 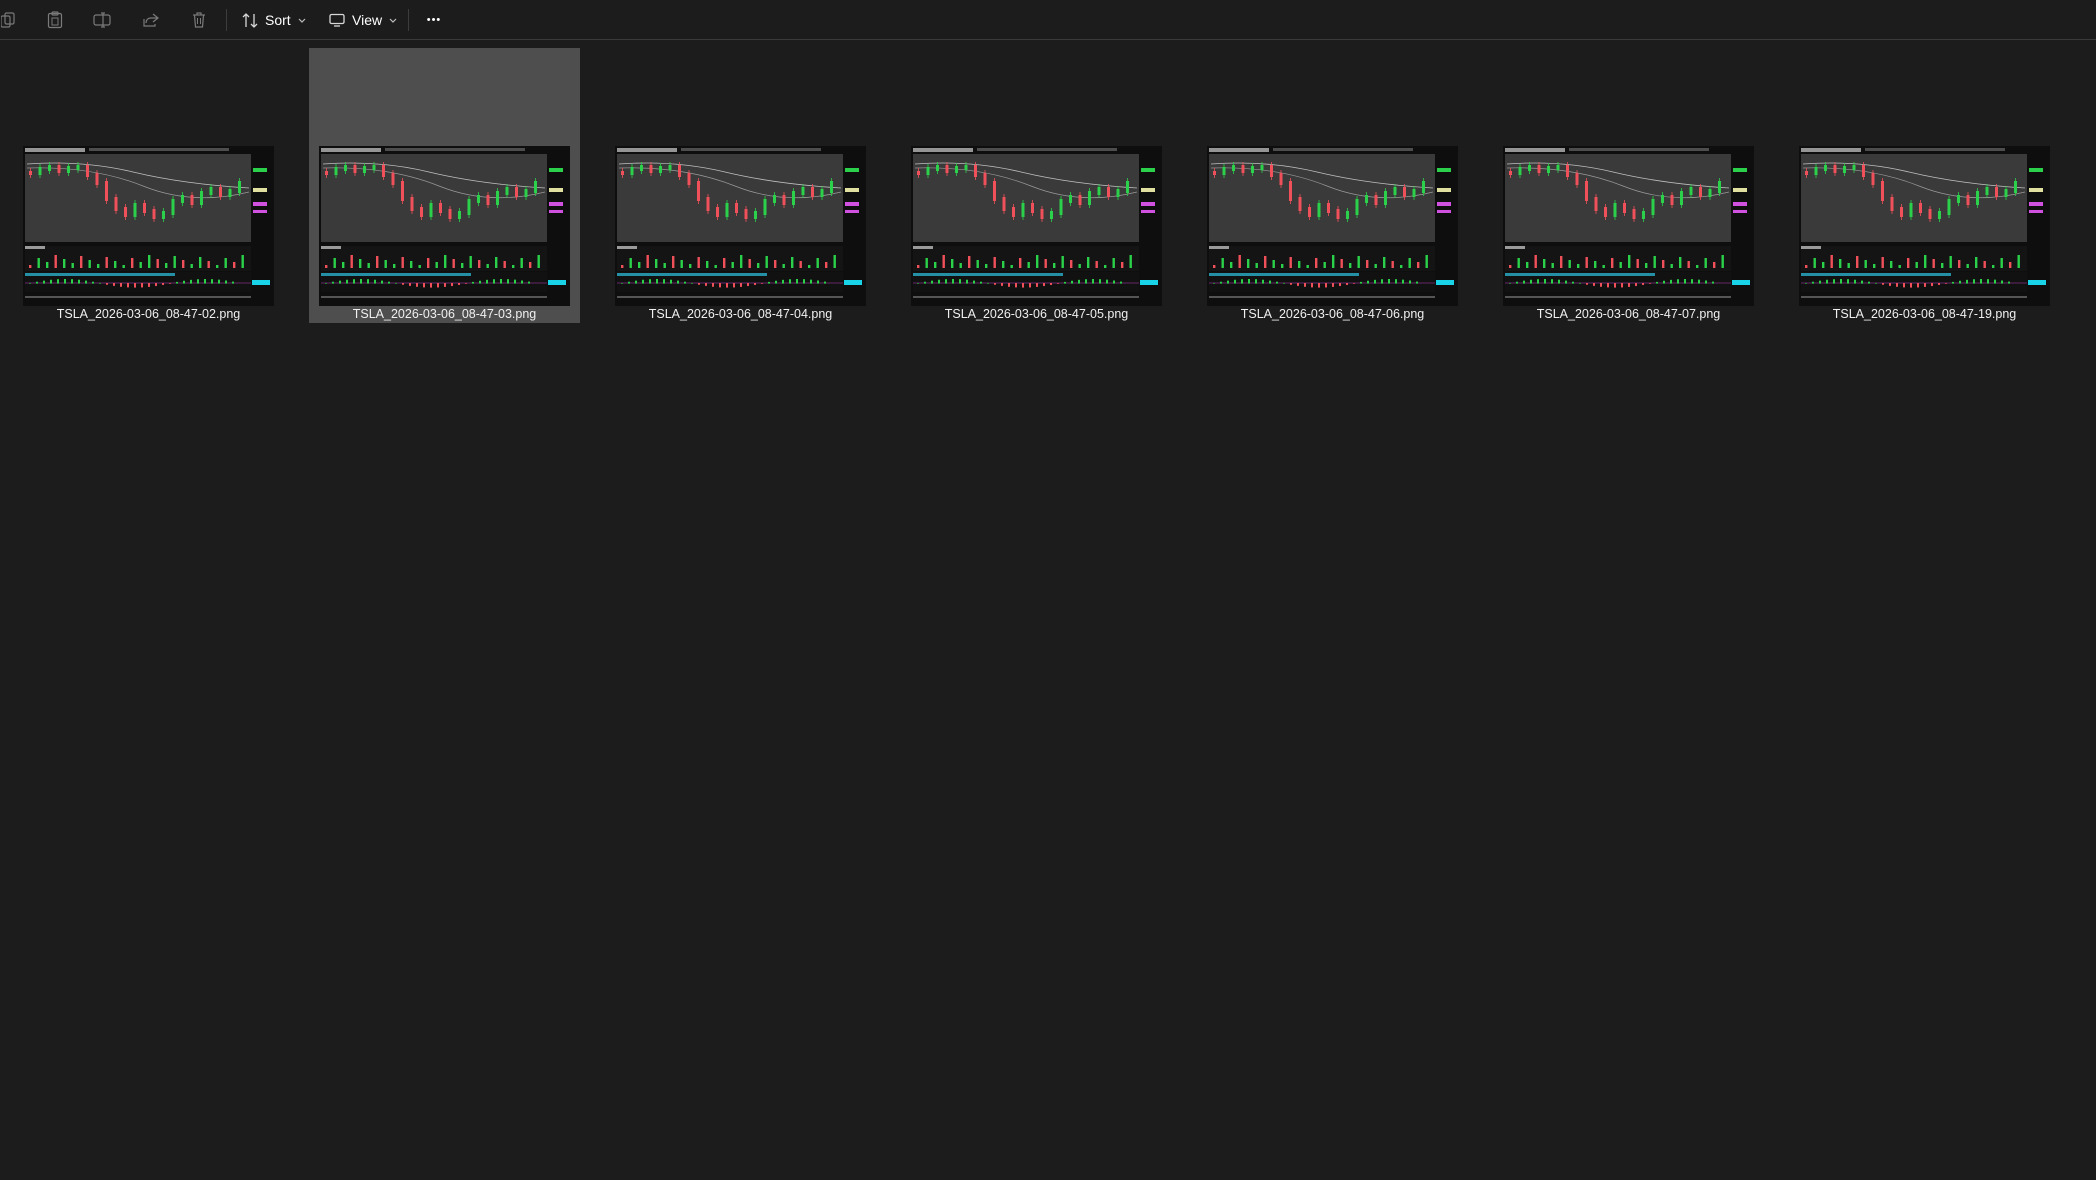 I want to click on file-name: TSLA_2026-03-06_08-47-03.png, so click(x=444, y=314).